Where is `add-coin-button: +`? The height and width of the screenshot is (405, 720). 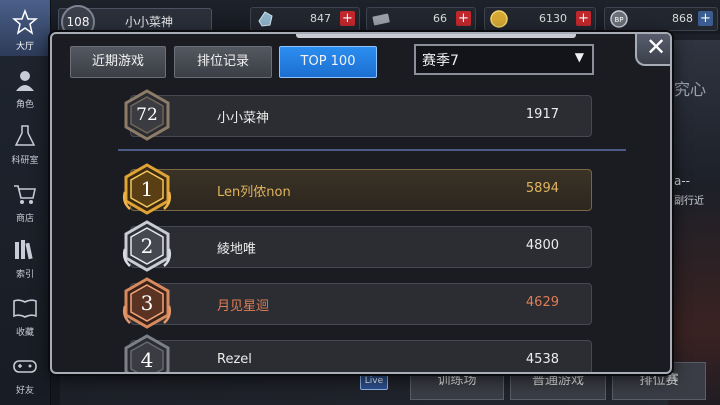 add-coin-button: + is located at coordinates (583, 18).